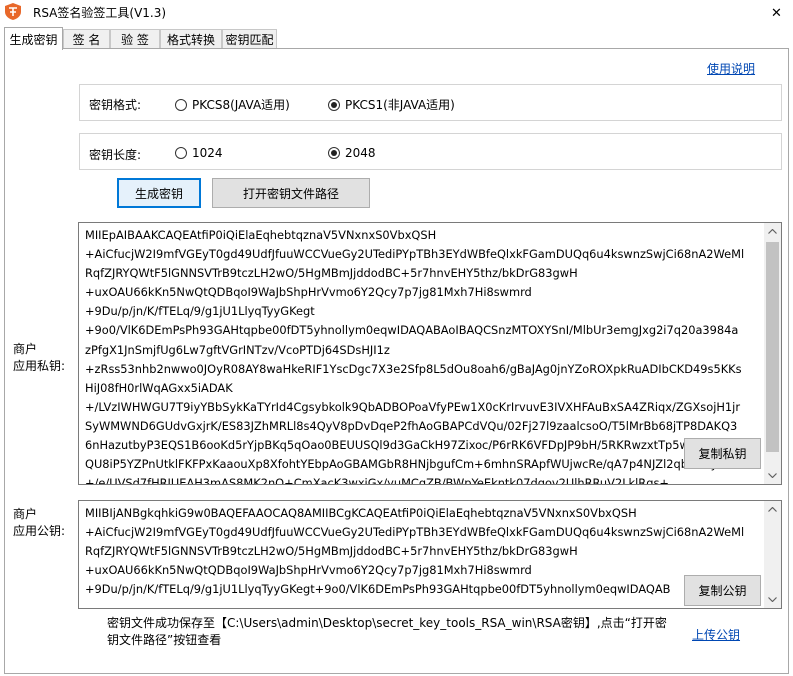  I want to click on radio-2048-indicator, so click(334, 153).